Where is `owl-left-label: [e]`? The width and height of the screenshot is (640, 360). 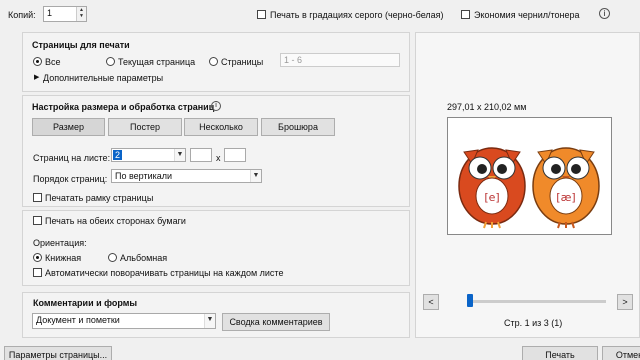 owl-left-label: [e] is located at coordinates (491, 197).